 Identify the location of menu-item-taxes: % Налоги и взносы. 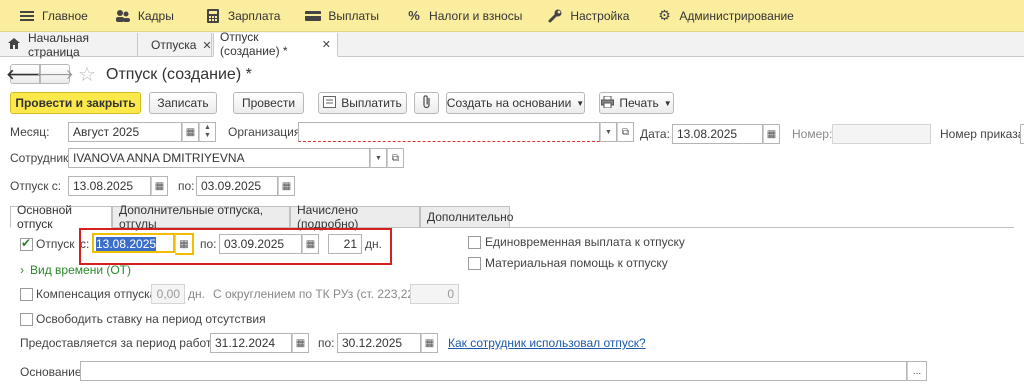
(463, 16).